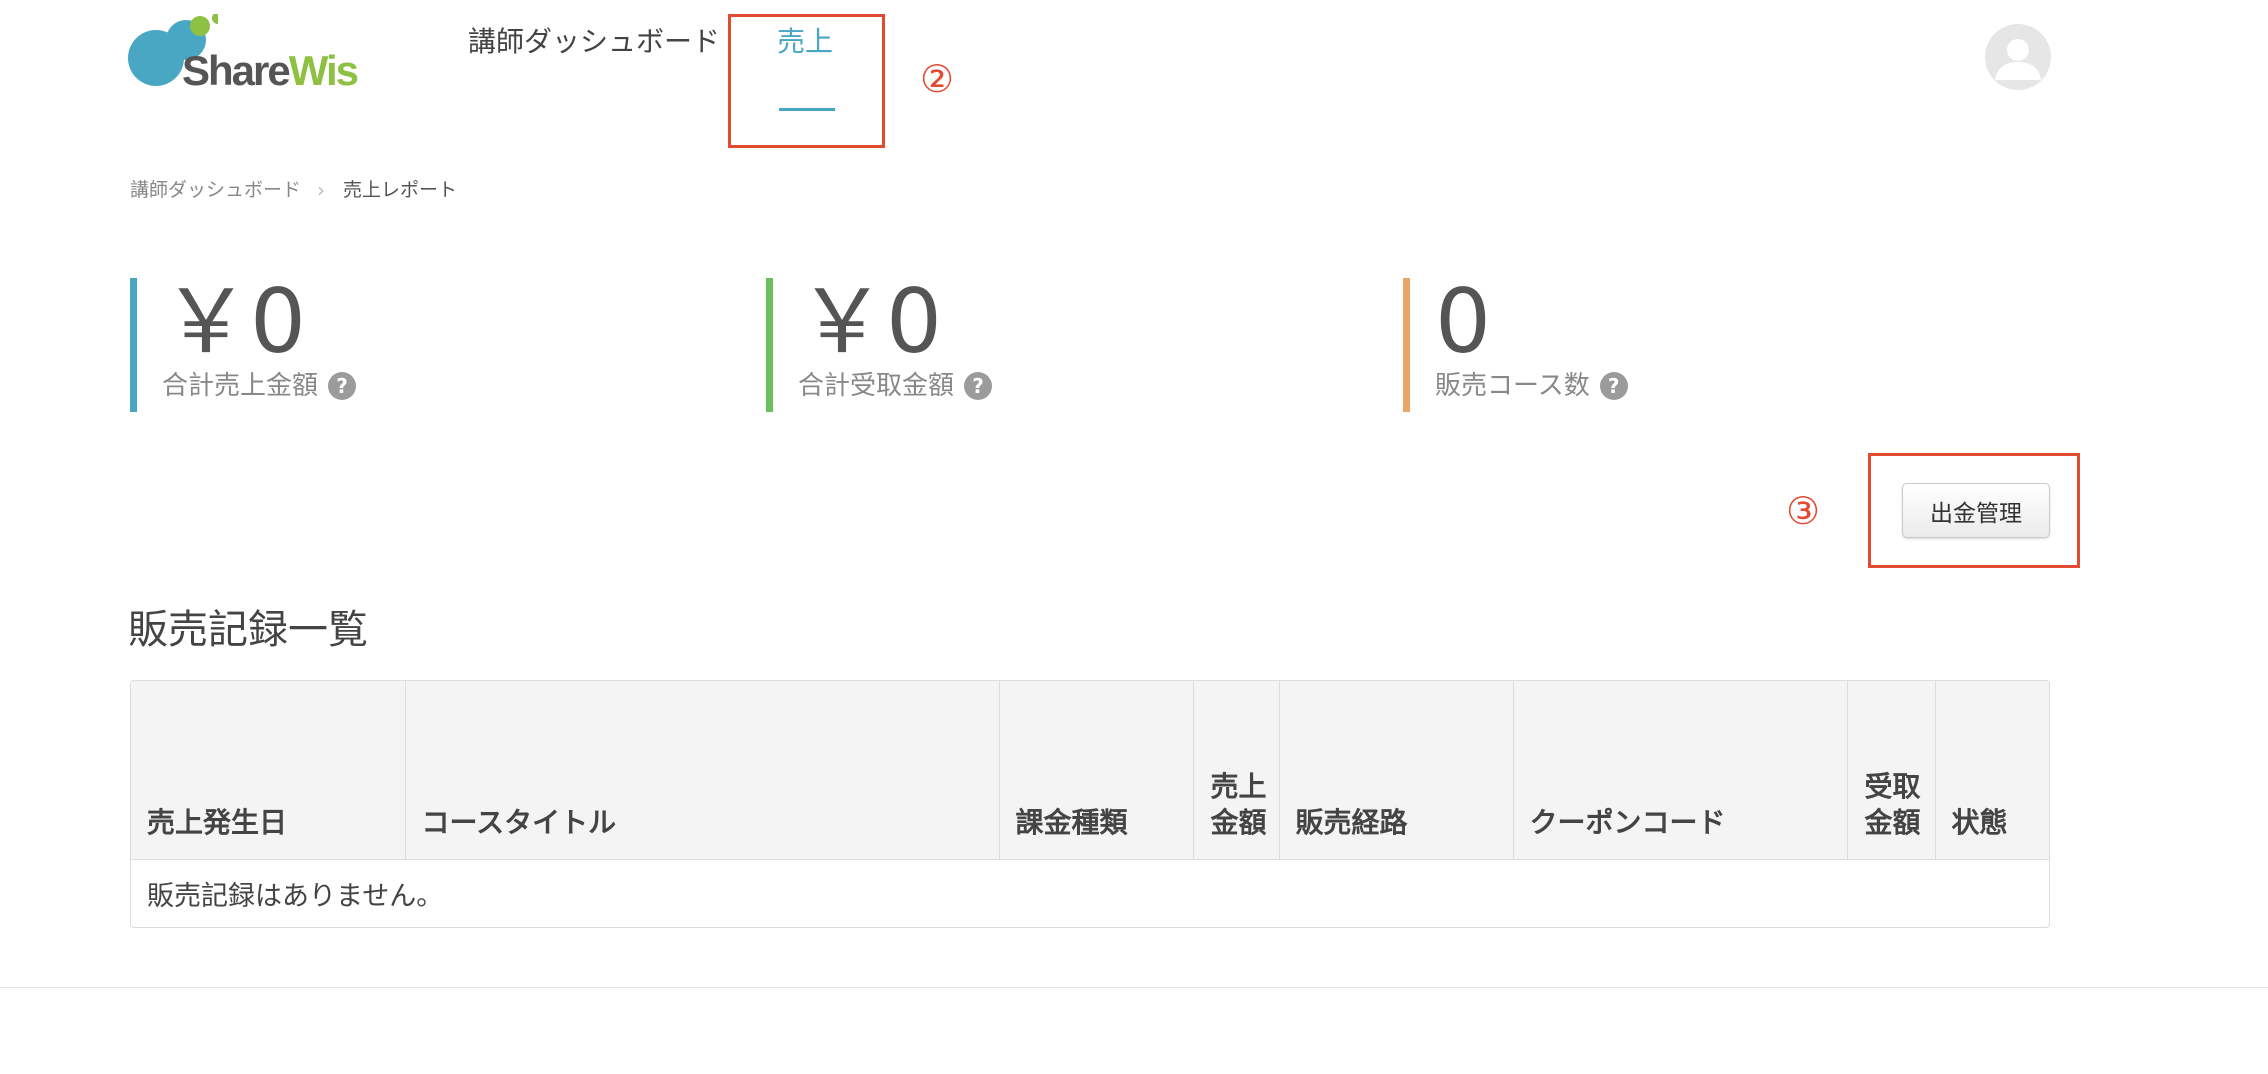 The height and width of the screenshot is (1074, 2268). What do you see at coordinates (1891, 770) in the screenshot?
I see `column-header-received-amount: 受取金額` at bounding box center [1891, 770].